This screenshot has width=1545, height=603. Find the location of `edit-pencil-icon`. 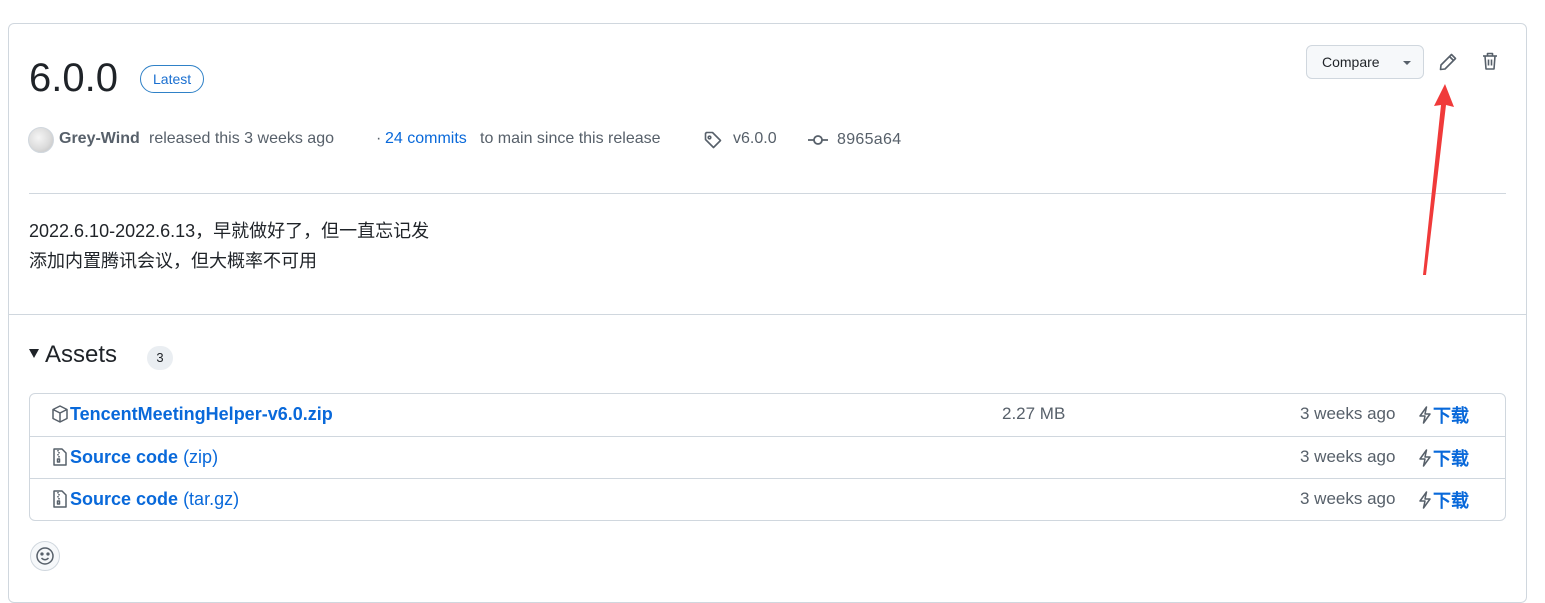

edit-pencil-icon is located at coordinates (1448, 62).